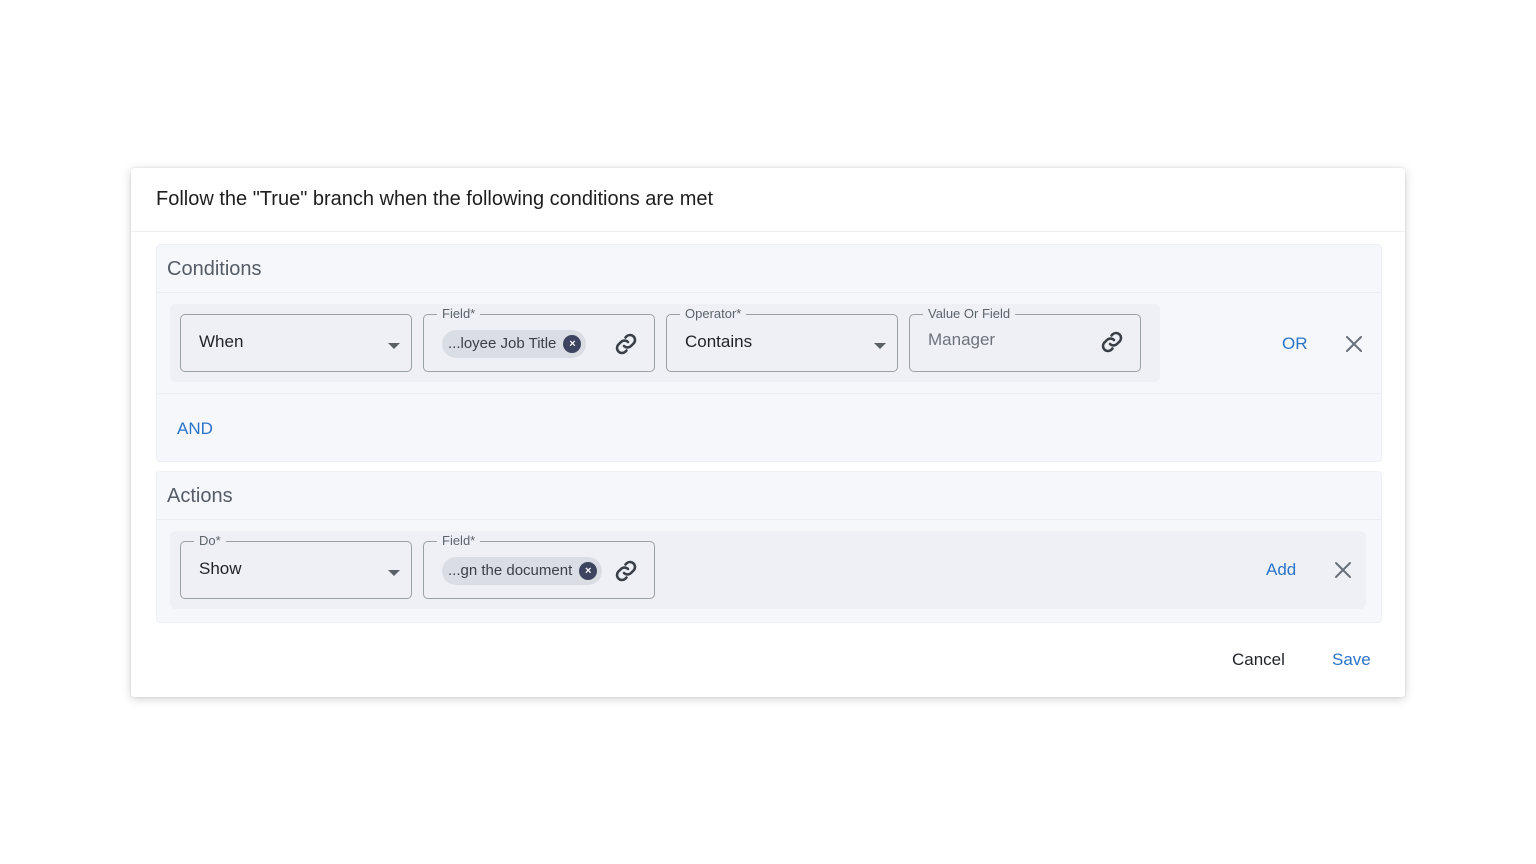  Describe the element at coordinates (221, 341) in the screenshot. I see `when-select-value: When` at that location.